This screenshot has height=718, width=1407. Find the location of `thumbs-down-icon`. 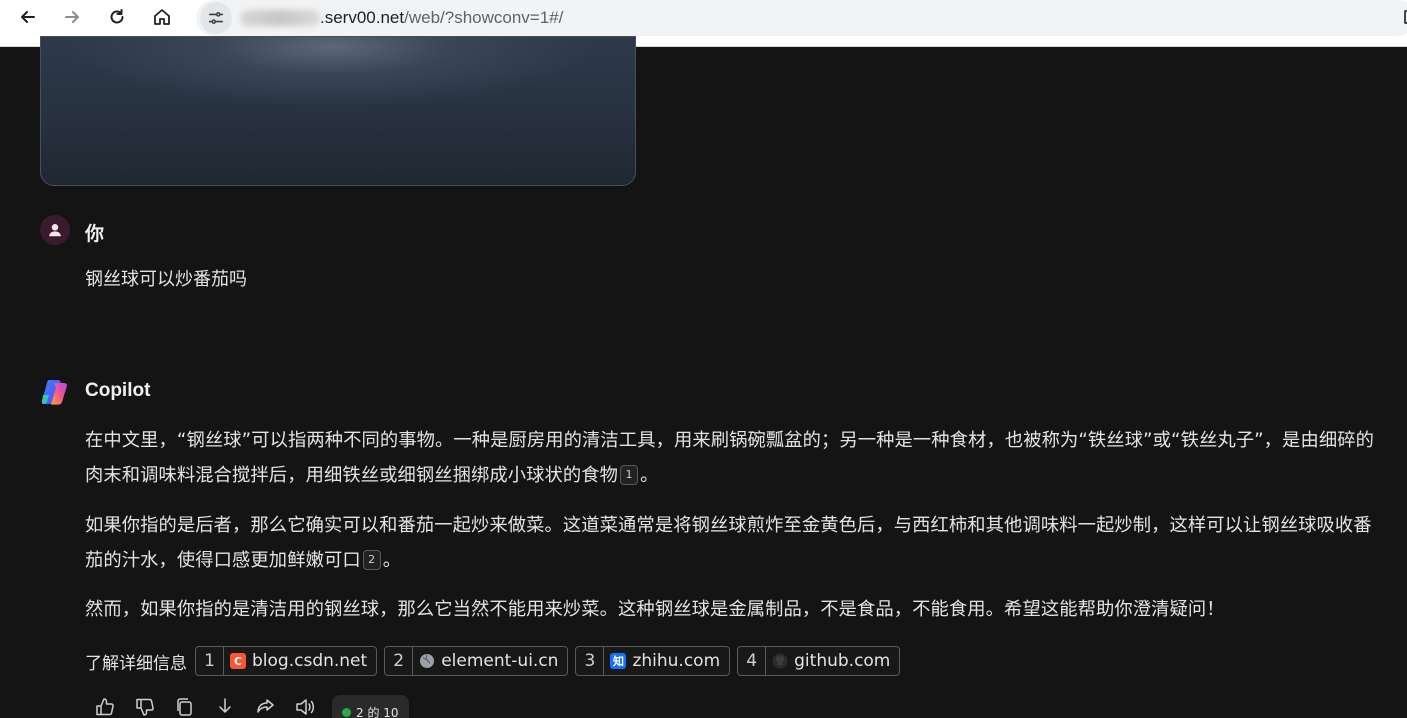

thumbs-down-icon is located at coordinates (145, 707).